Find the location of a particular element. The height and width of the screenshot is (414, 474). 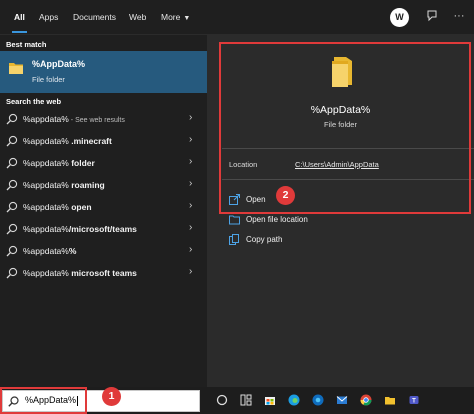

tab-apps: Apps is located at coordinates (48, 17).